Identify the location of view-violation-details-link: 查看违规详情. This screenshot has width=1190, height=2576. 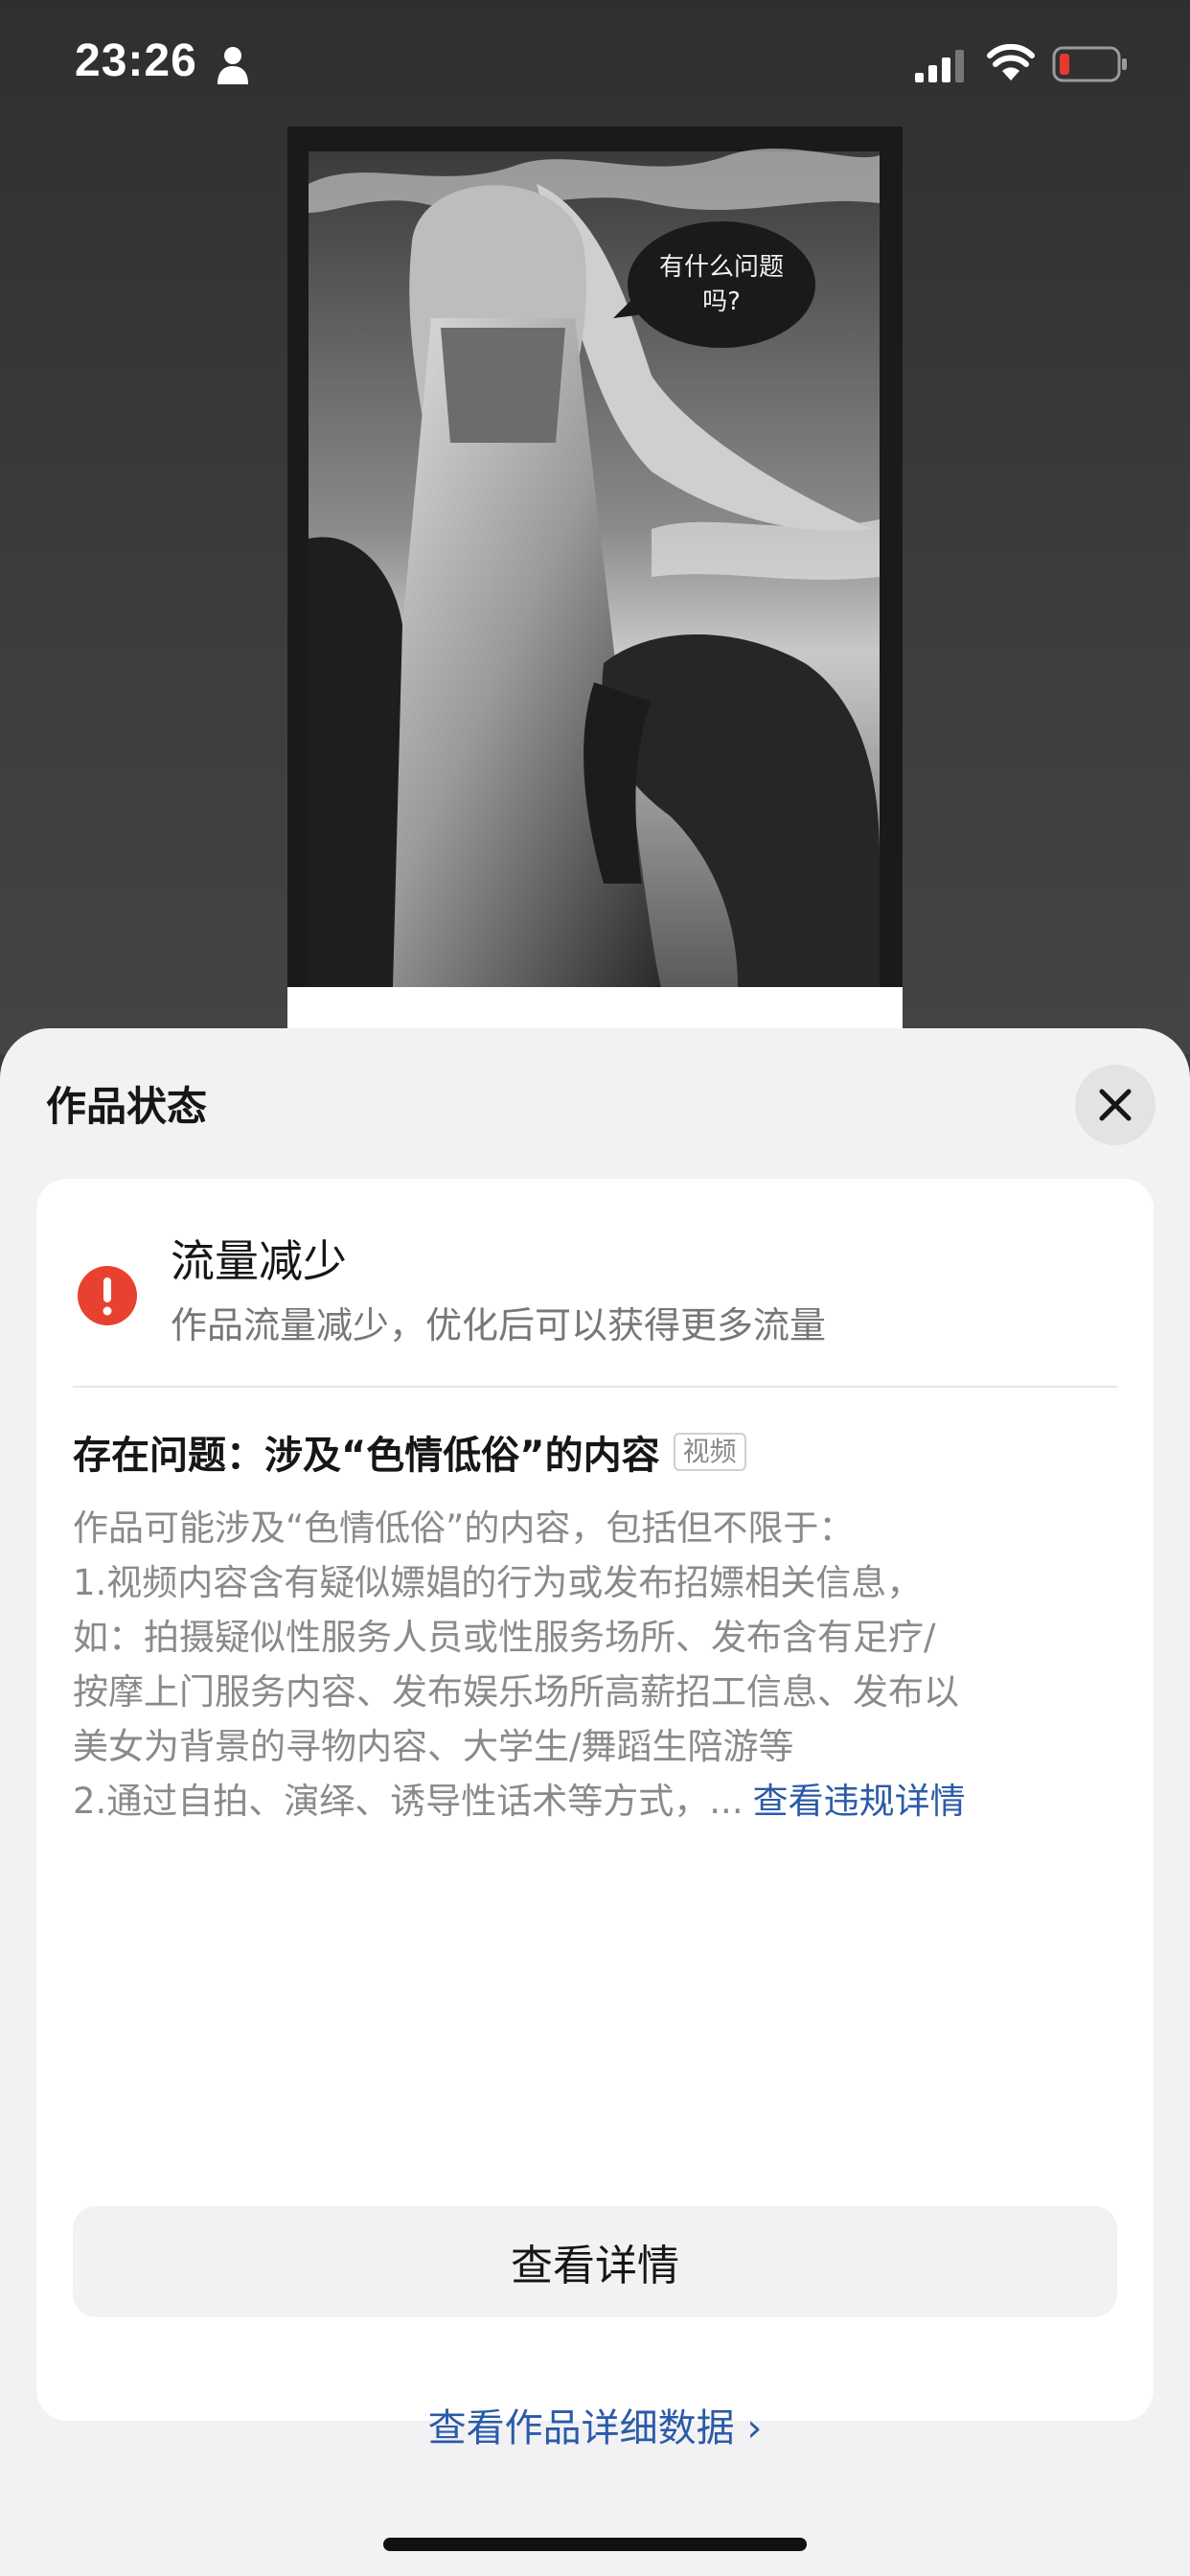
(859, 1801).